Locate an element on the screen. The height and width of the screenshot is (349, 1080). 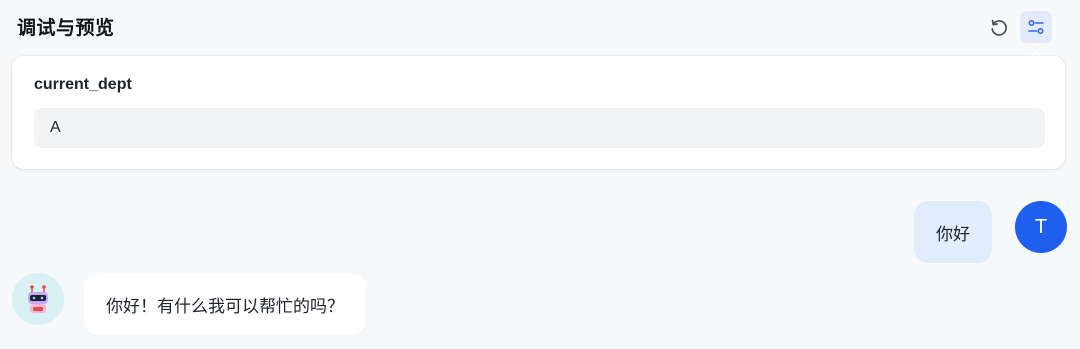
robot-icon is located at coordinates (38, 299).